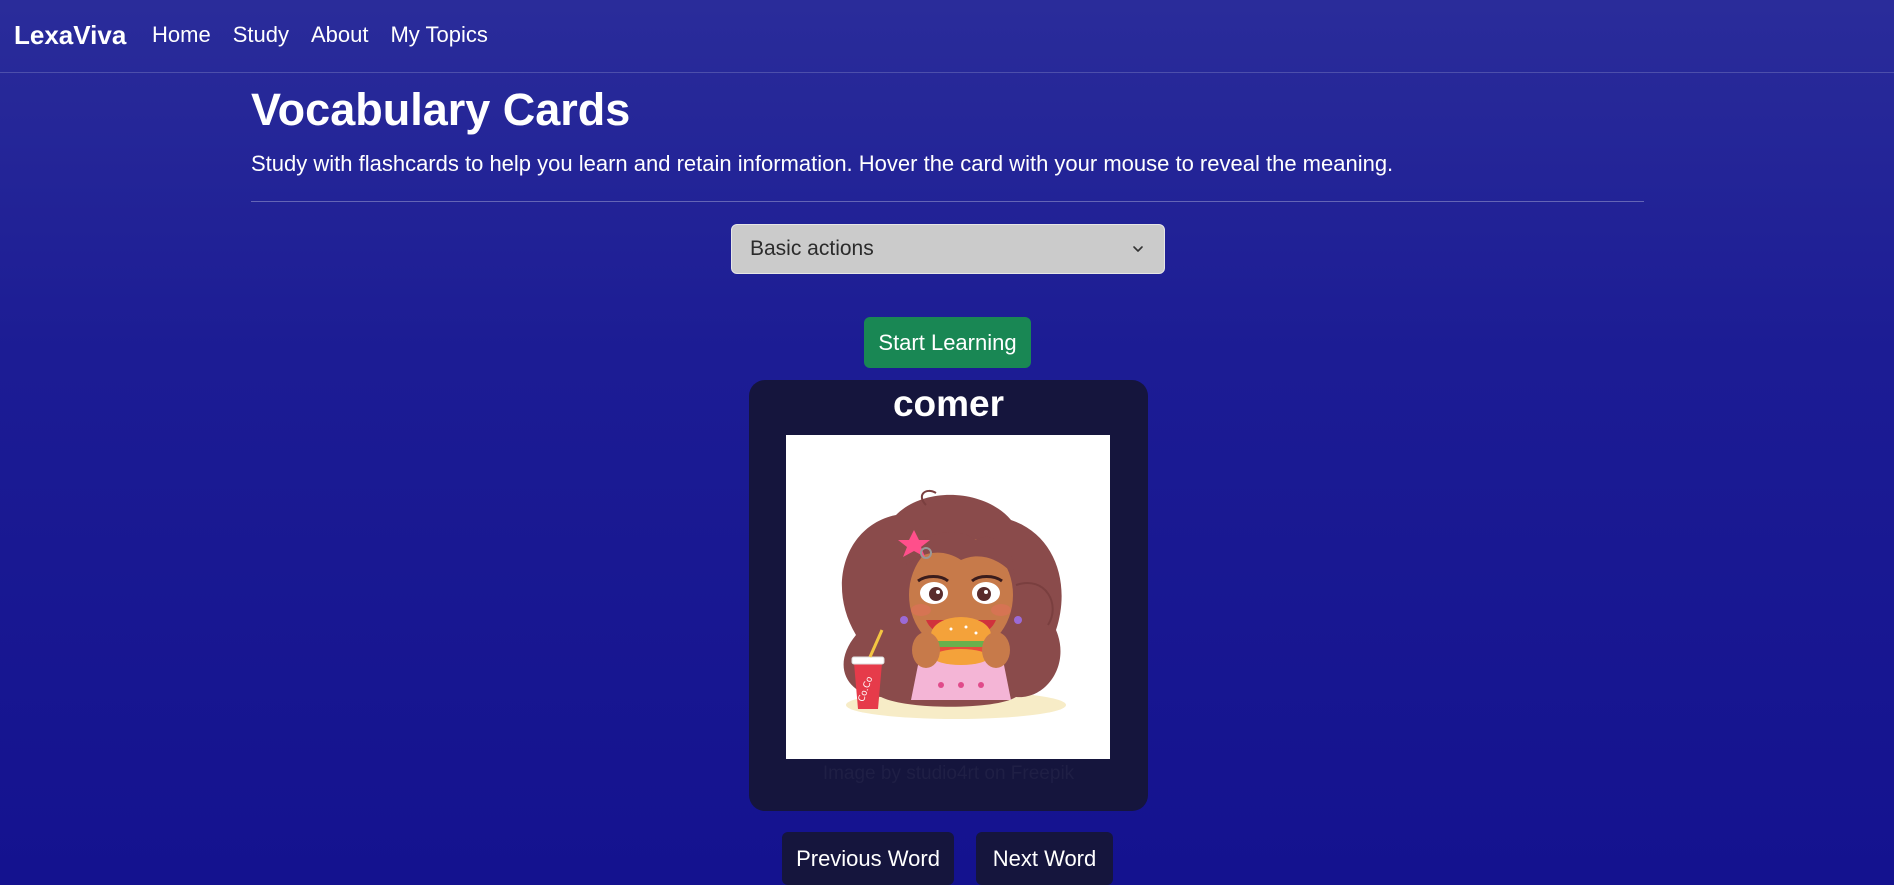 This screenshot has height=885, width=1894. Describe the element at coordinates (261, 35) in the screenshot. I see `nav-link-study: Study` at that location.